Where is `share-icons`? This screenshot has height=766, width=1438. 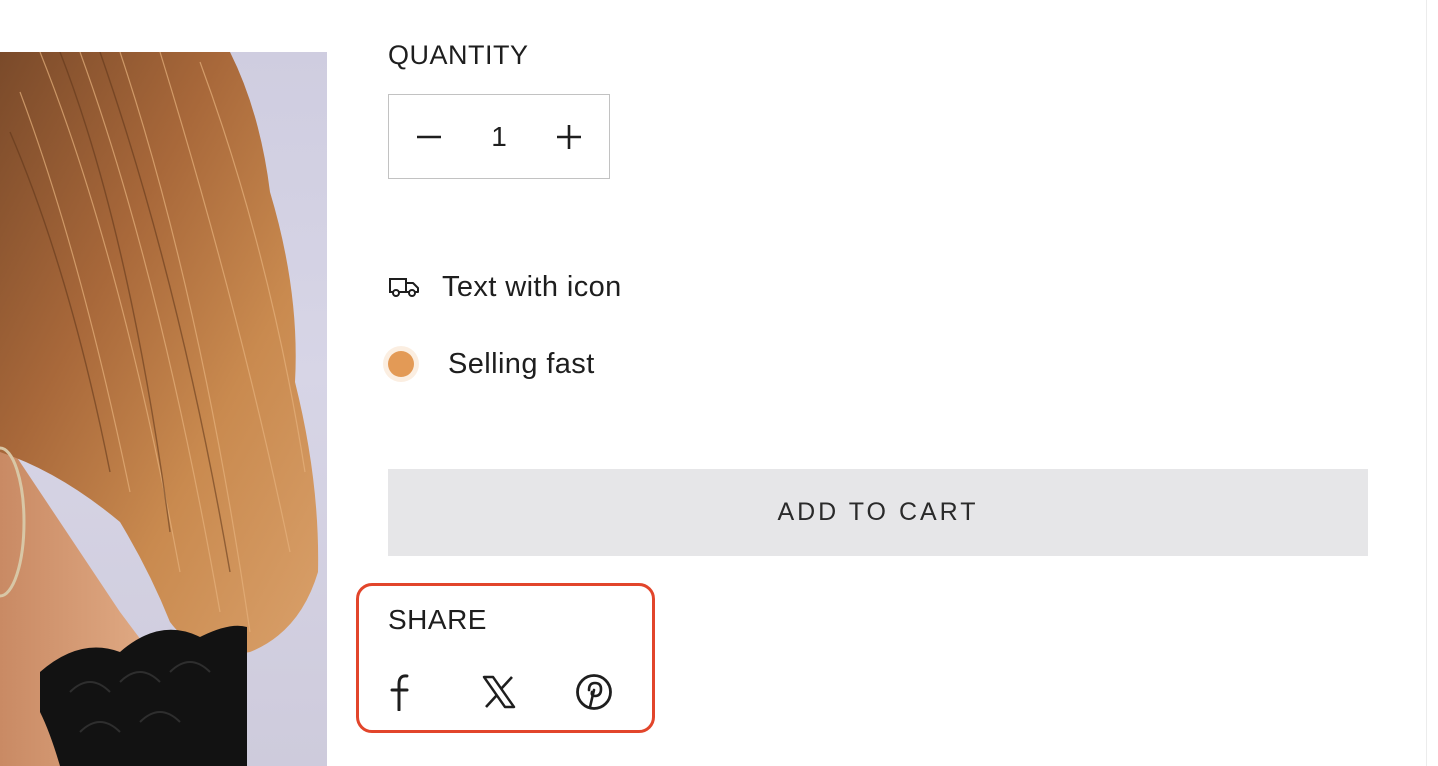 share-icons is located at coordinates (503, 692).